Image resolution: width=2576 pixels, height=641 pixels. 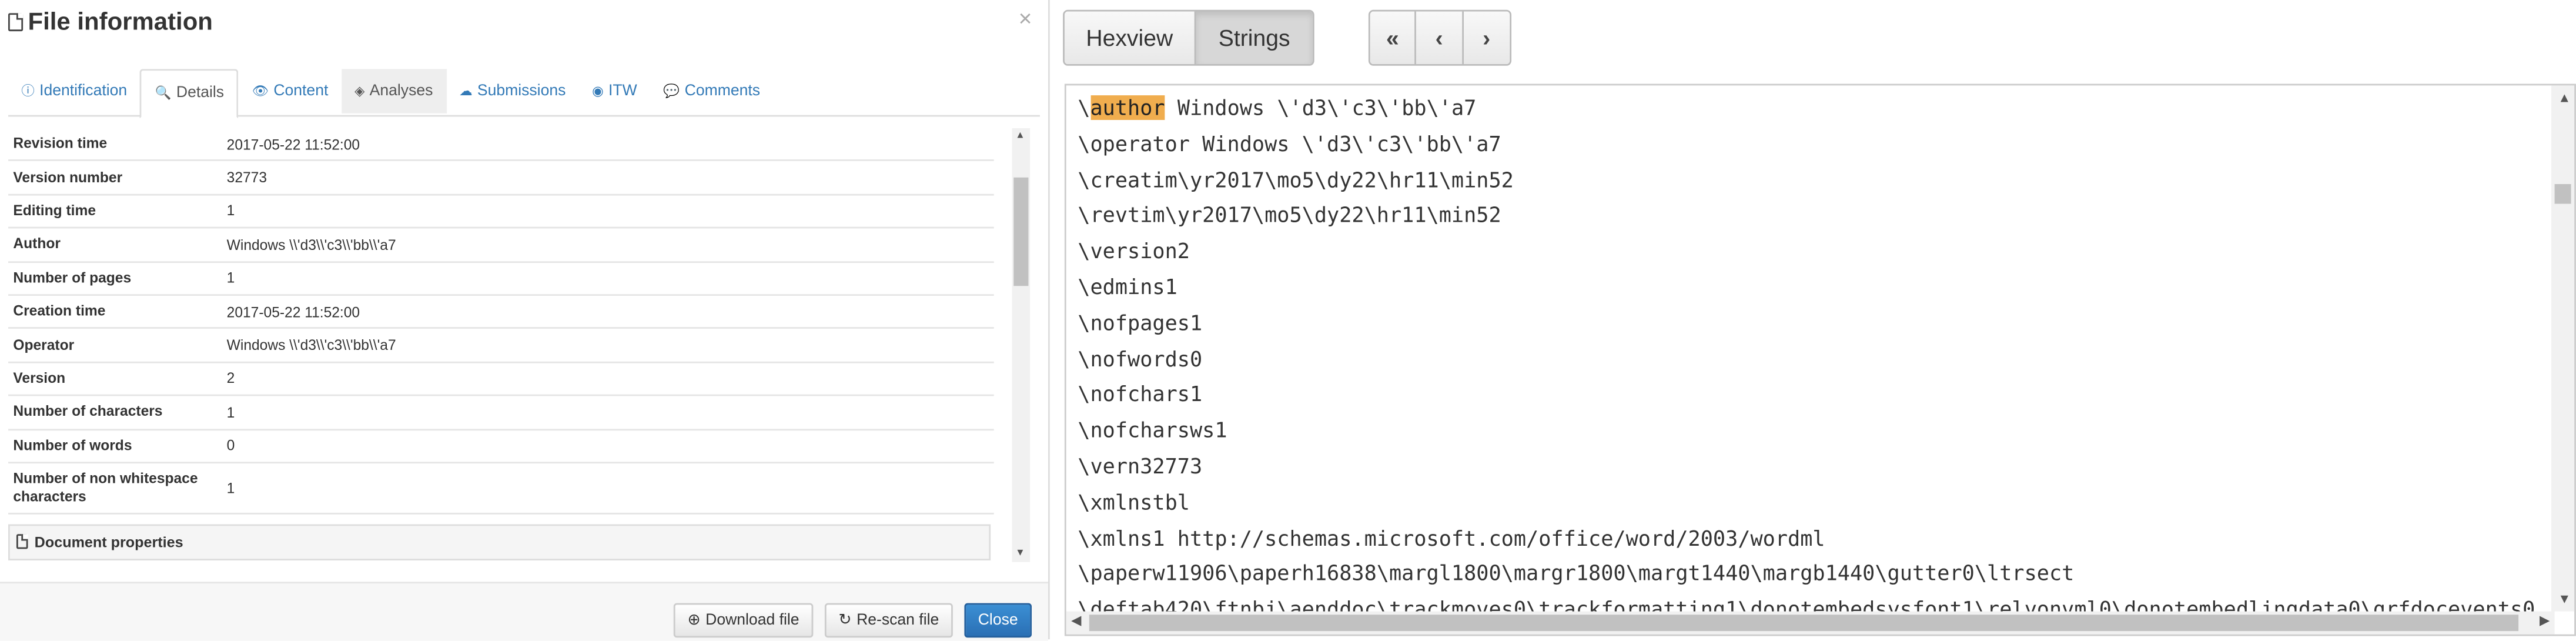 What do you see at coordinates (501, 212) in the screenshot?
I see `detail-row: Editing time 1` at bounding box center [501, 212].